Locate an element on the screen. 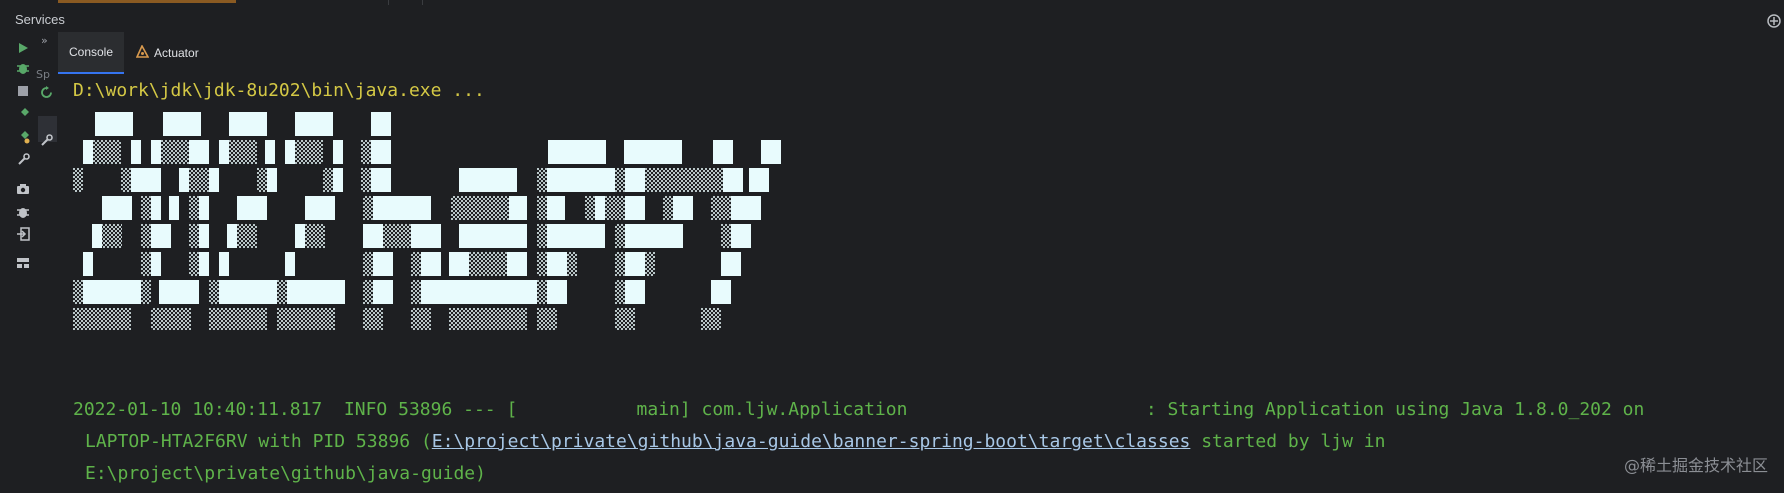 This screenshot has width=1784, height=493. left-toolbar is located at coordinates (20, 262).